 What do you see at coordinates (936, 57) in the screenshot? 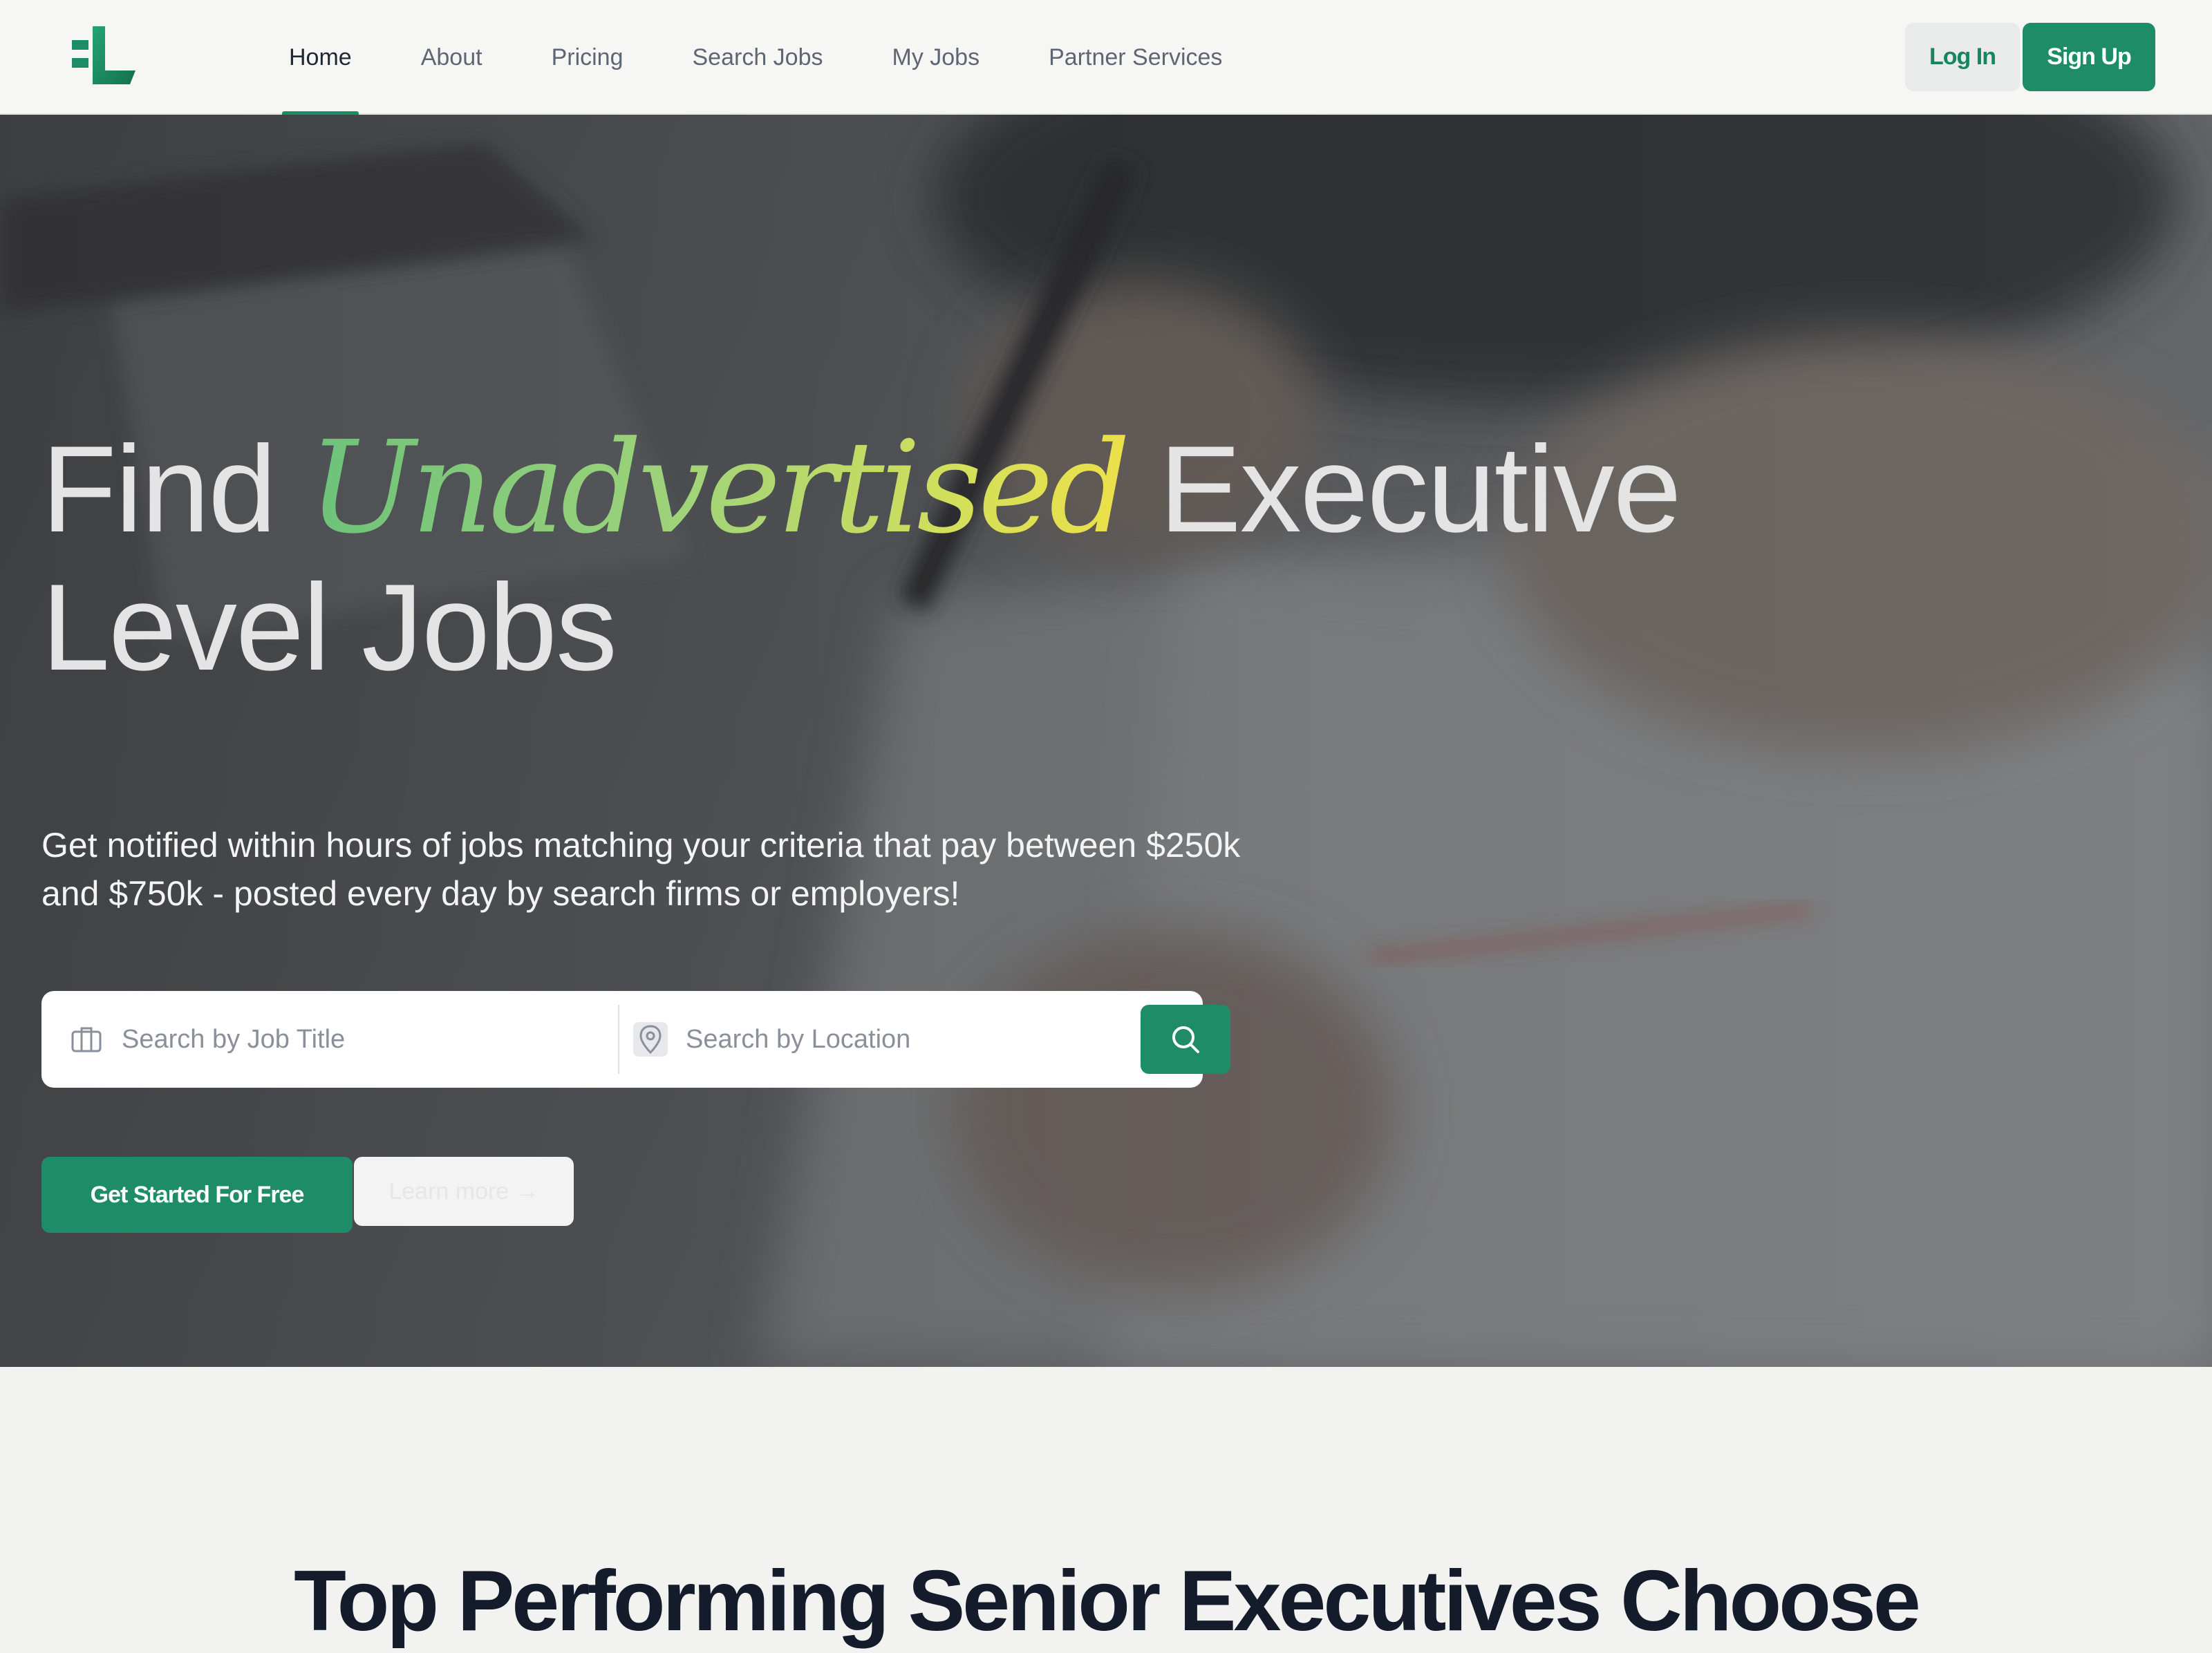
I see `nav-my-jobs: My Jobs` at bounding box center [936, 57].